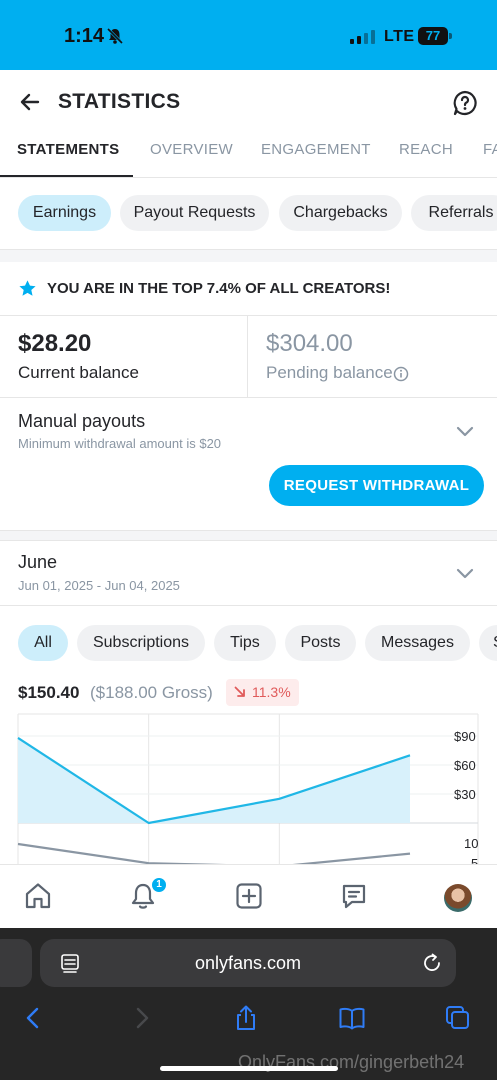  Describe the element at coordinates (43, 643) in the screenshot. I see `filter-all: All` at that location.